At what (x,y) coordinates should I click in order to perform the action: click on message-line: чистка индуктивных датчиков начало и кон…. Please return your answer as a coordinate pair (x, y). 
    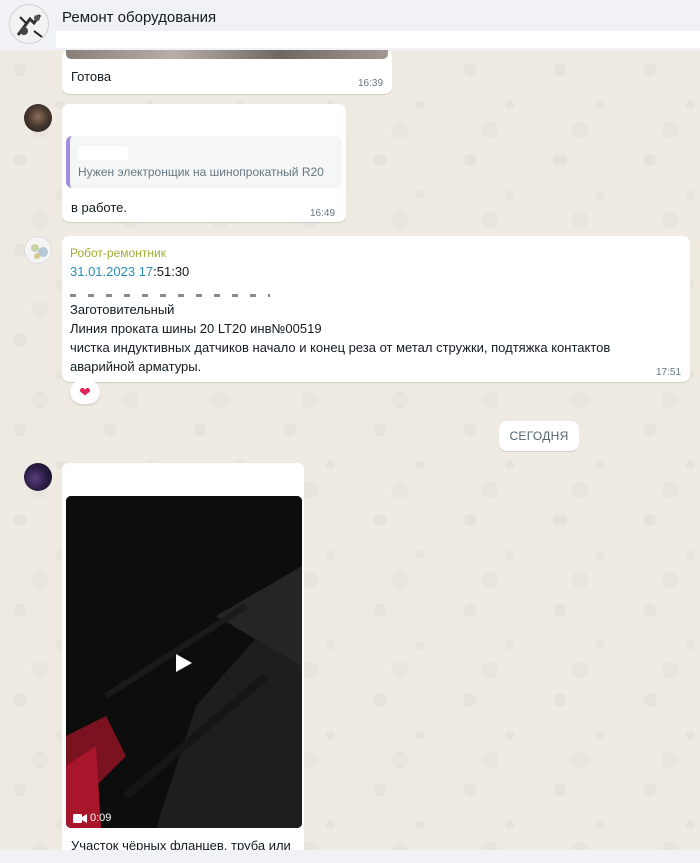
    Looking at the image, I should click on (340, 347).